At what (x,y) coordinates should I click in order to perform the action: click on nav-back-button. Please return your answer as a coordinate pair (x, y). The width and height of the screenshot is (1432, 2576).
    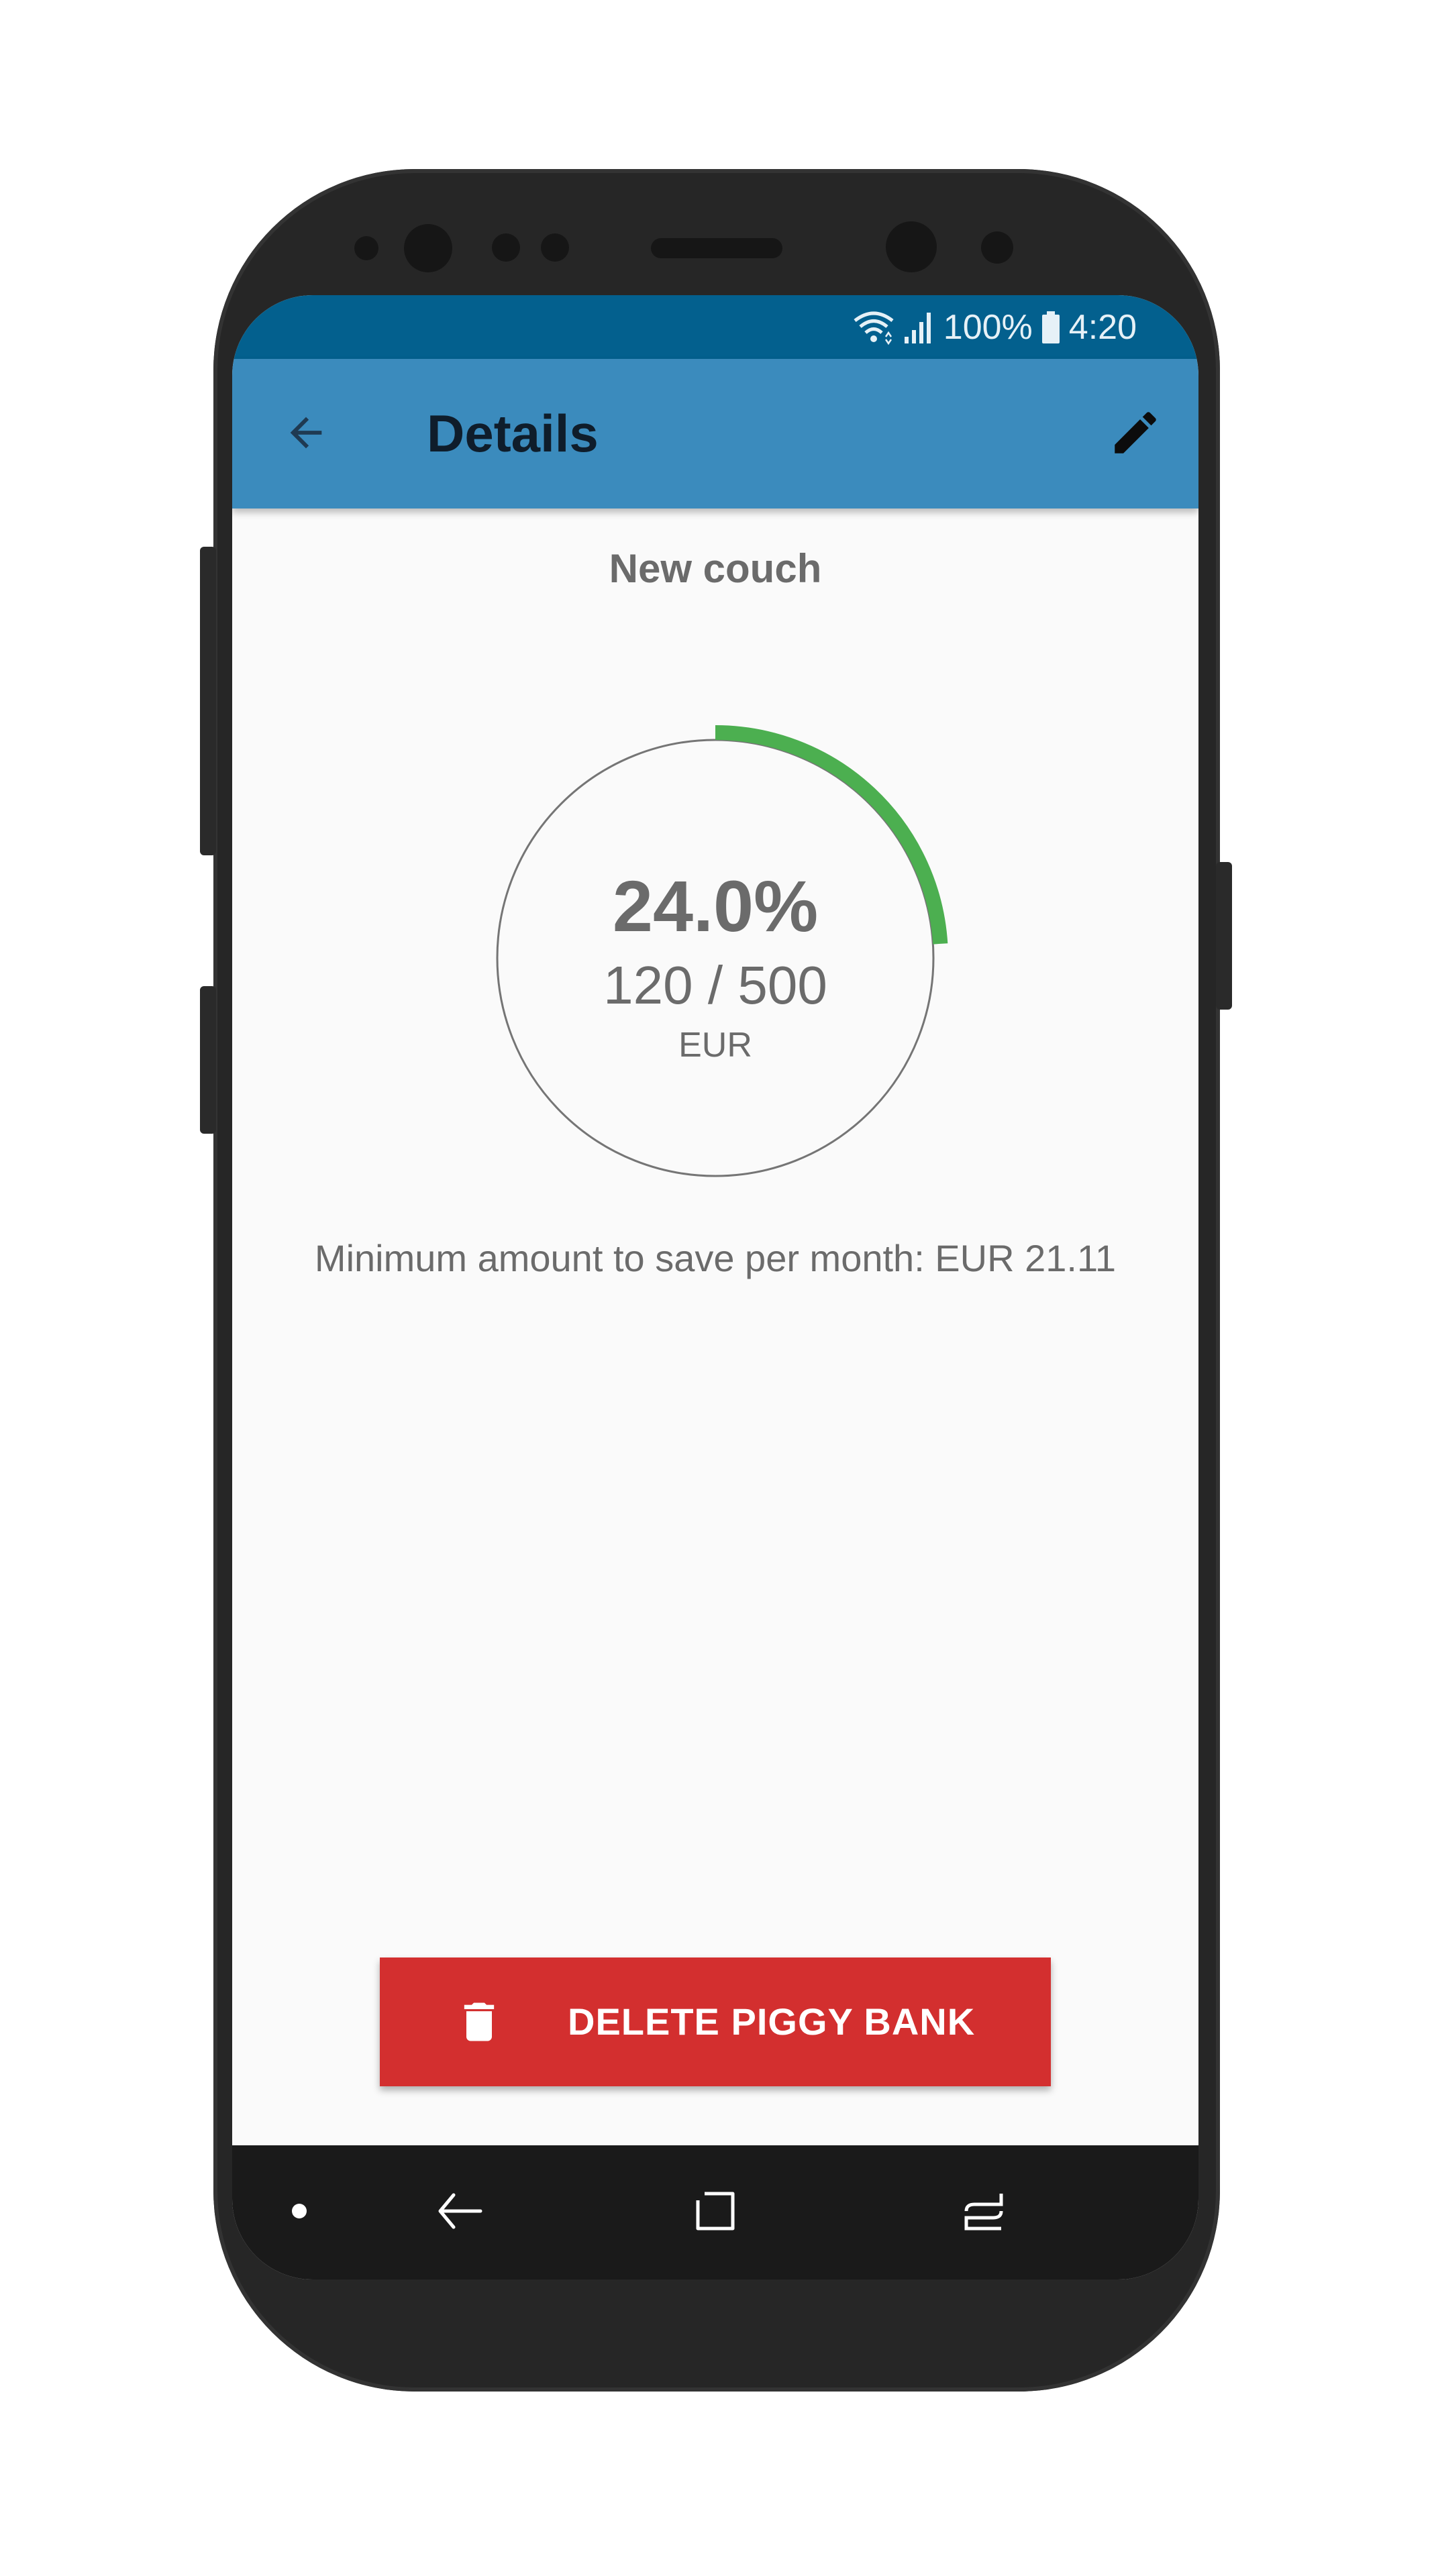
    Looking at the image, I should click on (460, 2212).